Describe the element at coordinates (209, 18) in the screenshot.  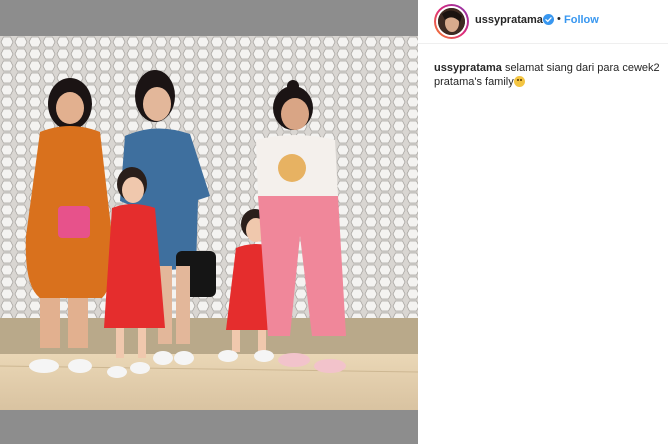
I see `photo-letterbox-top` at that location.